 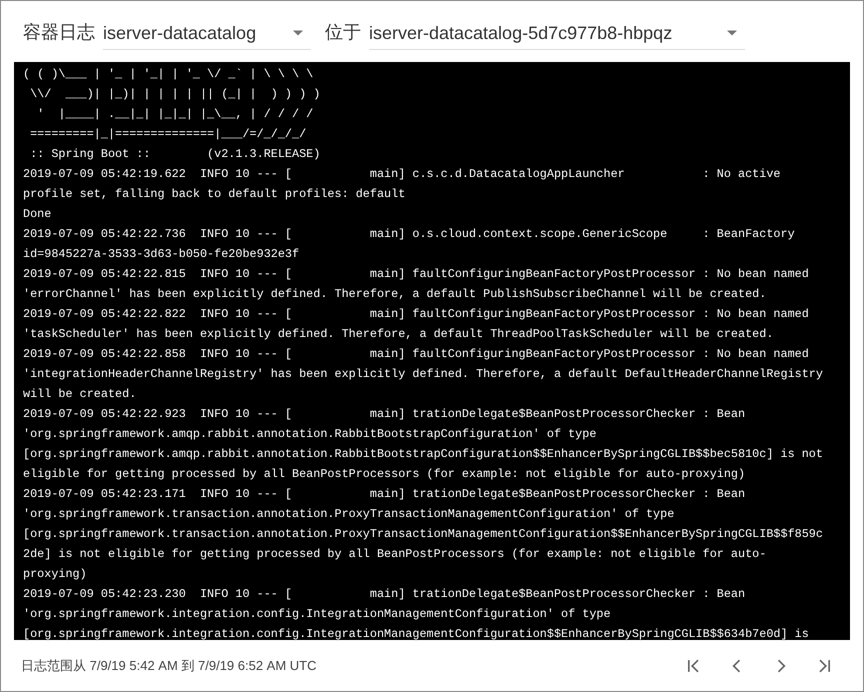 I want to click on log-line: 2019-07-09 05:42:23.230 INFO 10 --- [ main] trationDelegate$BeanPostProcessorChecker : Bean, so click(x=384, y=594).